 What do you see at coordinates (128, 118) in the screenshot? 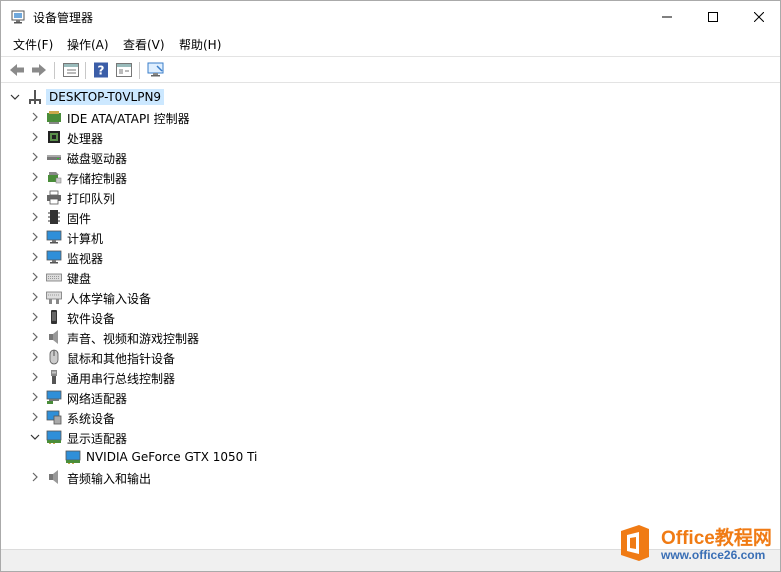
I see `tree-category-label: IDE ATA/ATAPI 控制器` at bounding box center [128, 118].